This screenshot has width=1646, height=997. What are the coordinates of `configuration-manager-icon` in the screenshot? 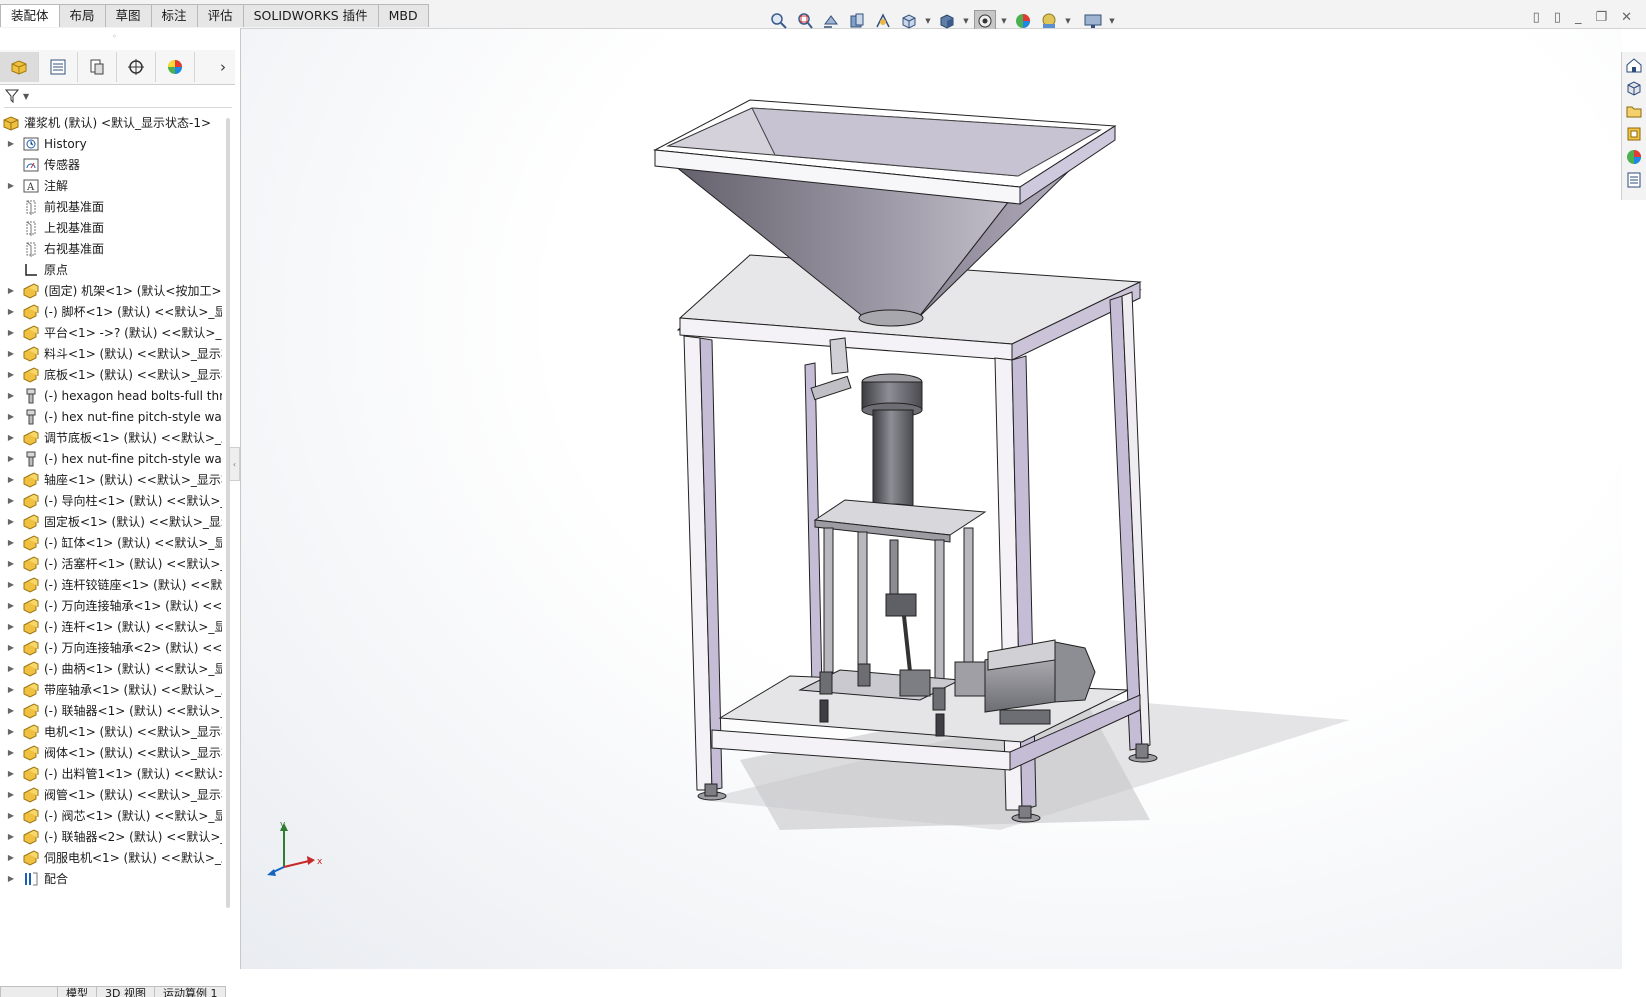 It's located at (97, 67).